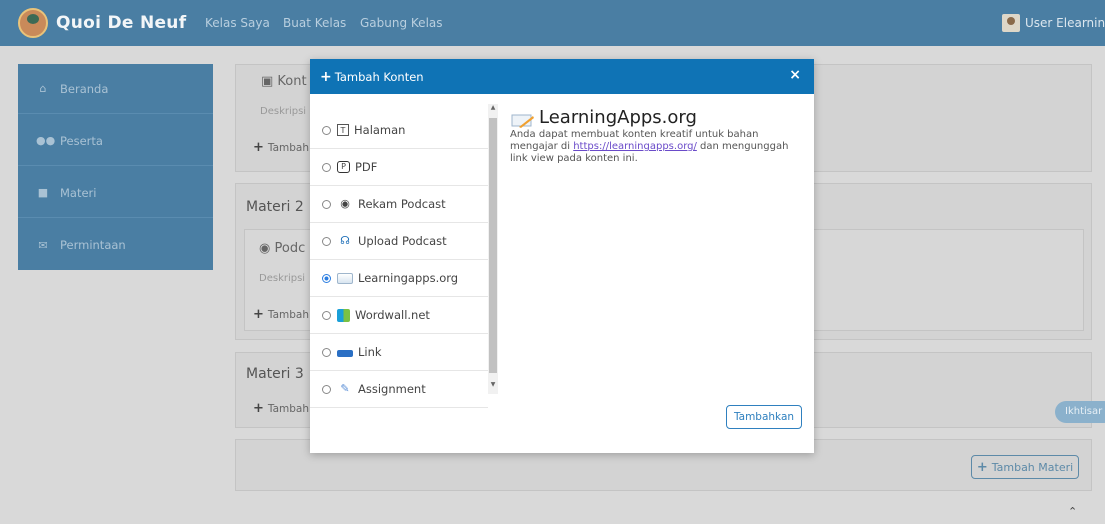  I want to click on materi-title: Materi 2, so click(275, 207).